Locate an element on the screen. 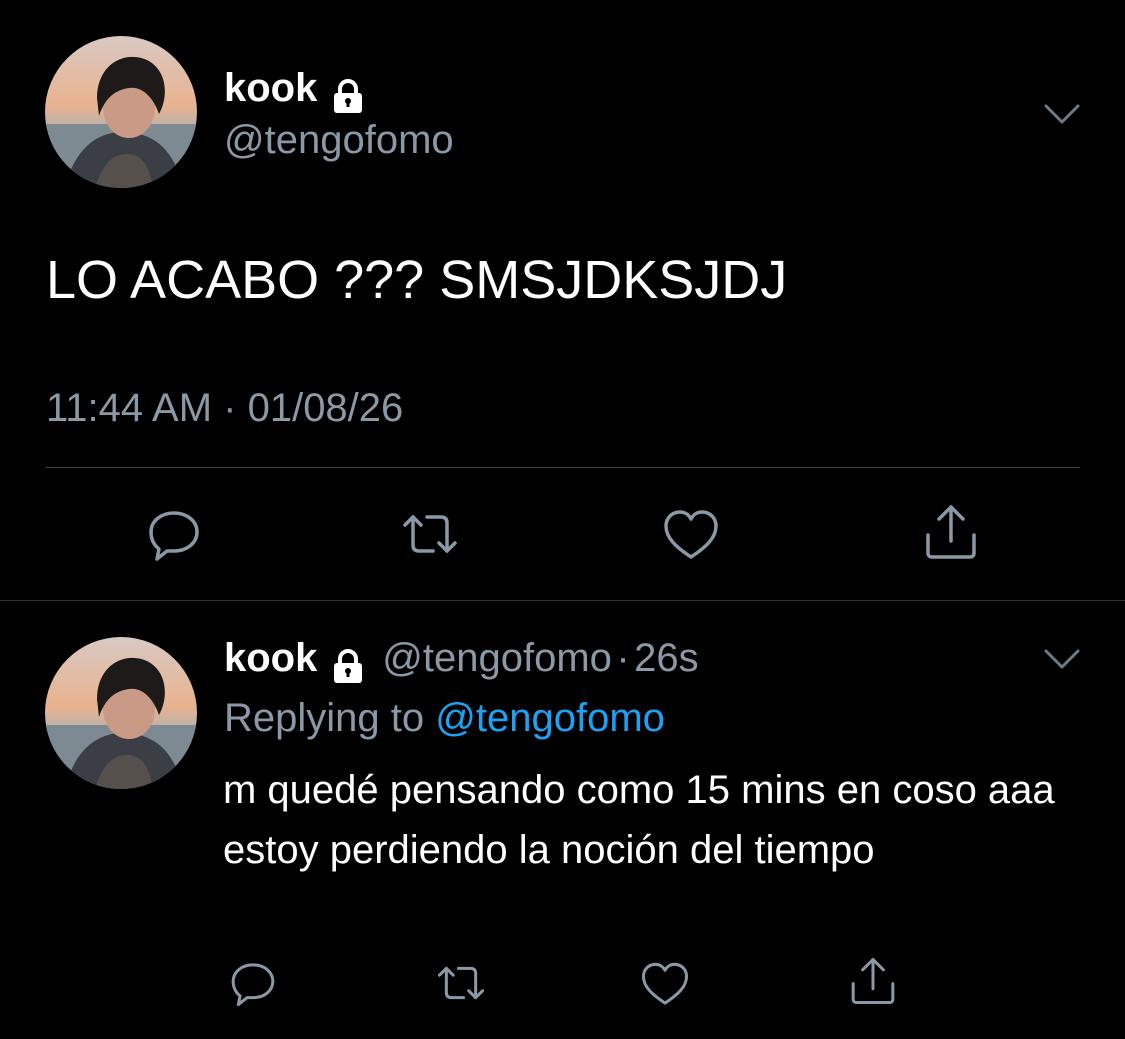 The image size is (1125, 1039). replying-to-line: Replying to @tengofomo is located at coordinates (444, 718).